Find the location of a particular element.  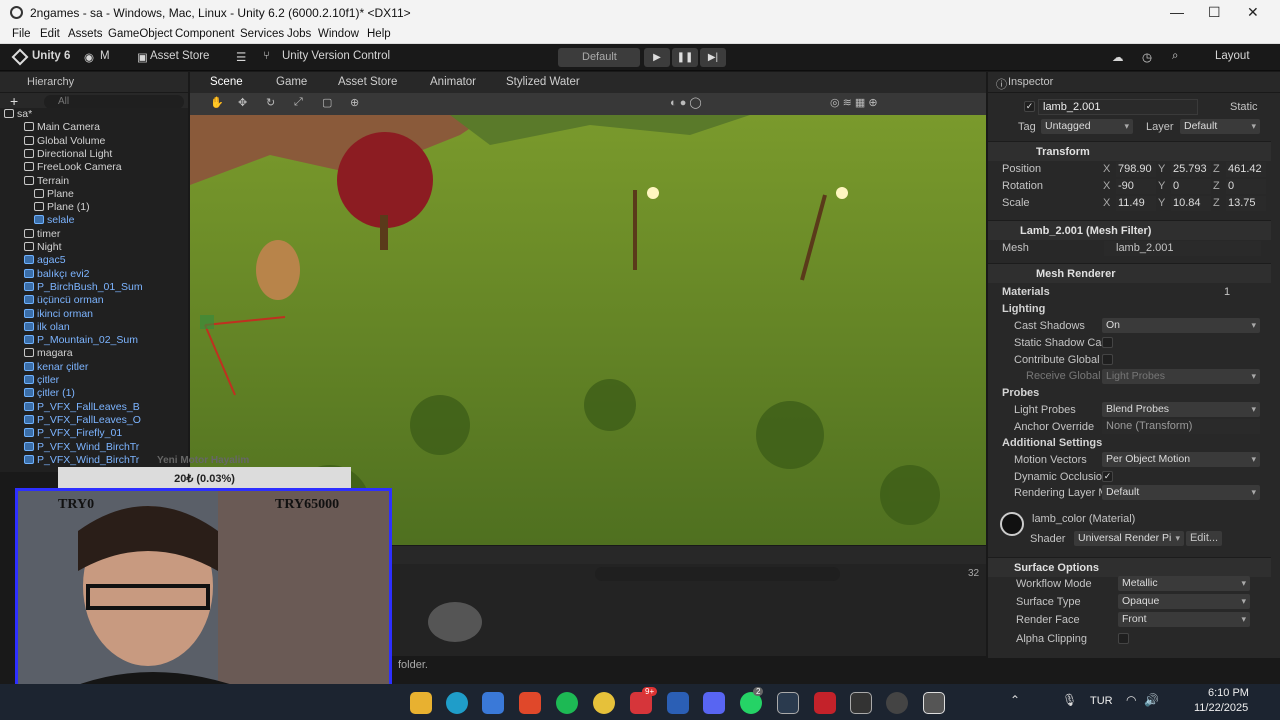

menu-window: Window is located at coordinates (338, 34).